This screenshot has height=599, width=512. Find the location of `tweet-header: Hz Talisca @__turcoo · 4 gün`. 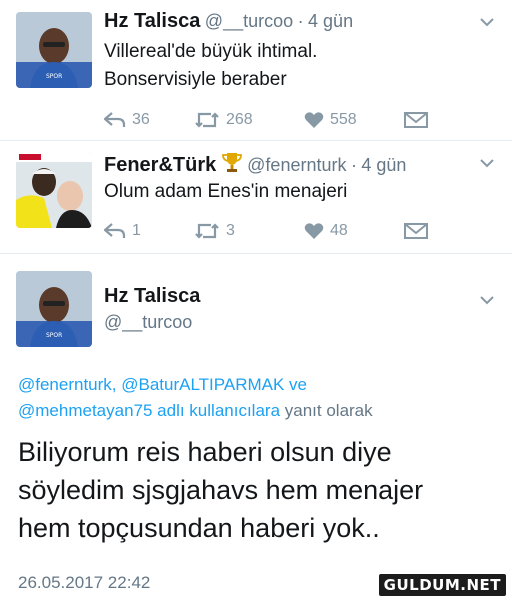

tweet-header: Hz Talisca @__turcoo · 4 gün is located at coordinates (308, 21).